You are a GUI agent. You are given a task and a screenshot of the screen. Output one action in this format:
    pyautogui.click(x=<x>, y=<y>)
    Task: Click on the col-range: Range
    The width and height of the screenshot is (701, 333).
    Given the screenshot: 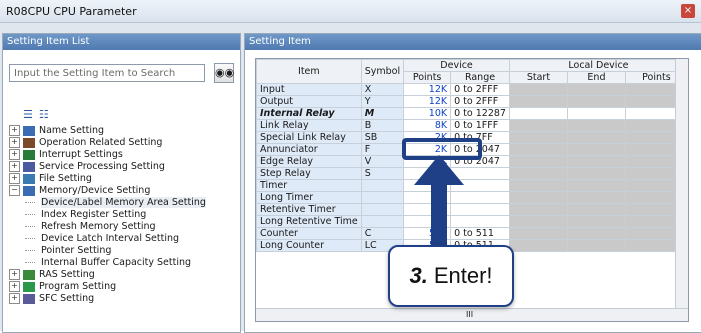 What is the action you would take?
    pyautogui.click(x=480, y=77)
    